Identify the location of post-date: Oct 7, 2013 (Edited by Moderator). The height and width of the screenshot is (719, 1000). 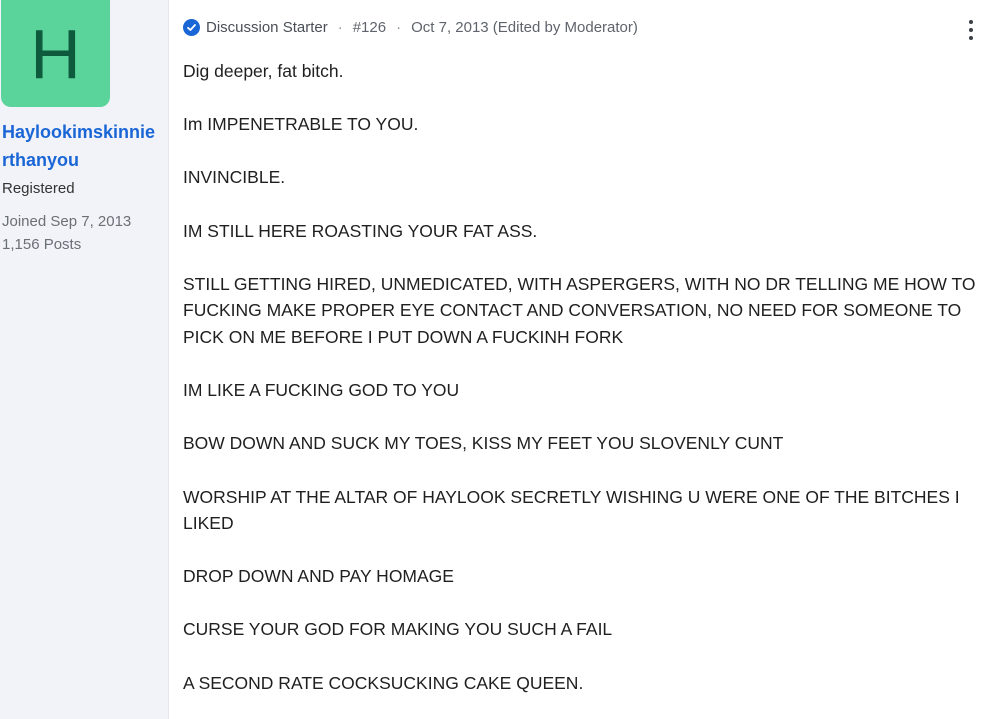
(524, 27).